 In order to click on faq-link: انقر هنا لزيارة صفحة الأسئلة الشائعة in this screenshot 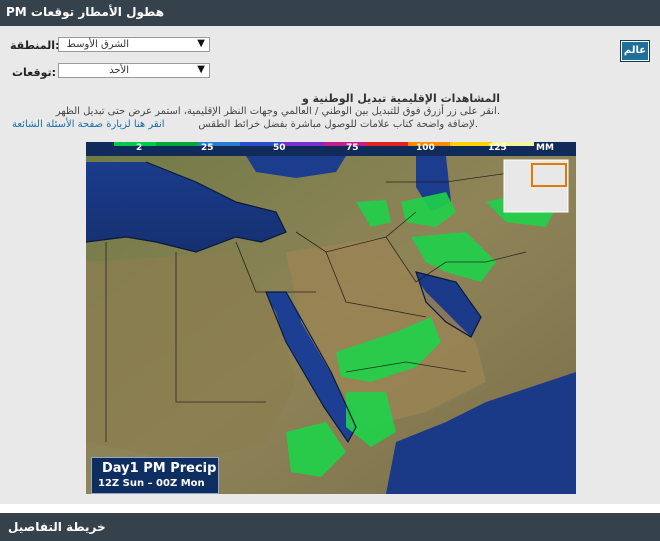, I will do `click(88, 124)`.